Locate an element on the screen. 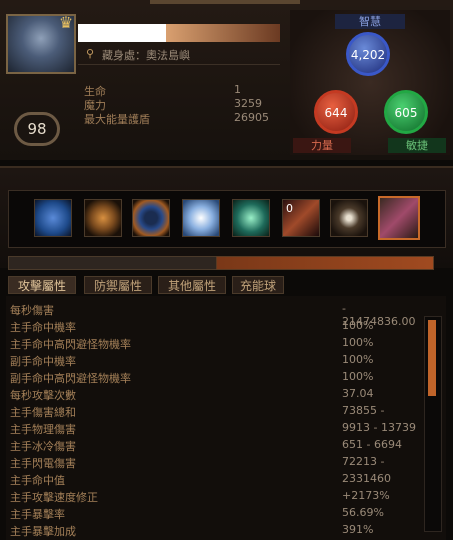  stat-value: 37.04 is located at coordinates (358, 393).